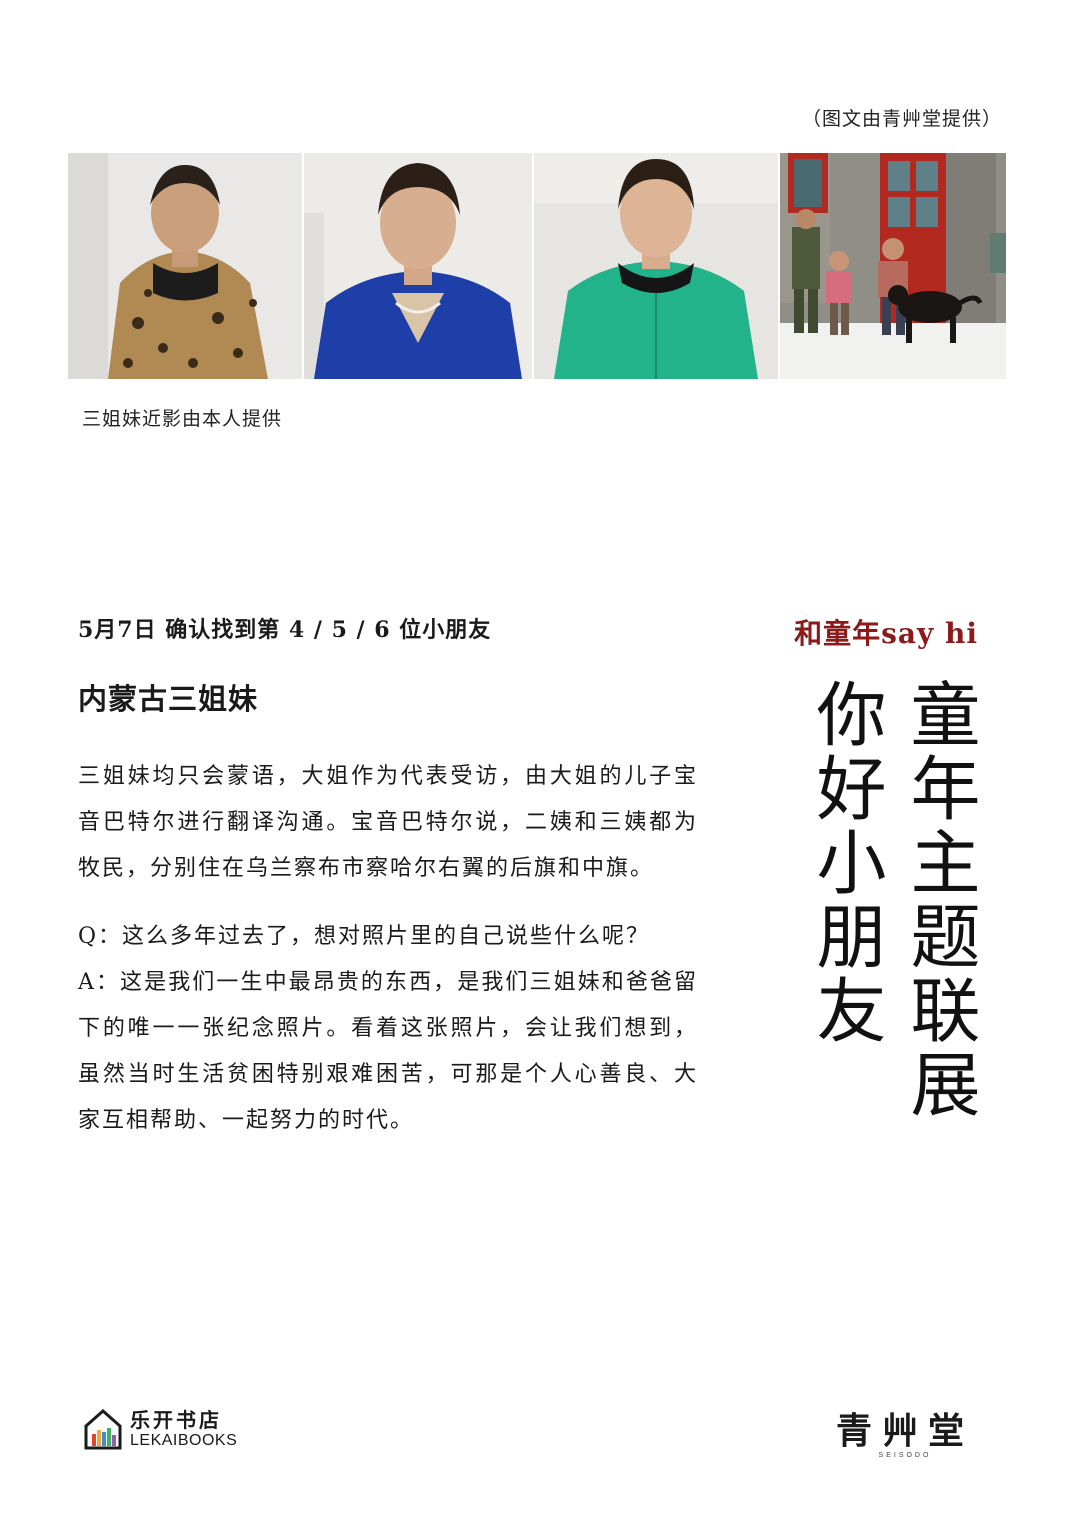 This screenshot has height=1521, width=1080. I want to click on lekai-logo-cn: 乐开书店, so click(176, 1420).